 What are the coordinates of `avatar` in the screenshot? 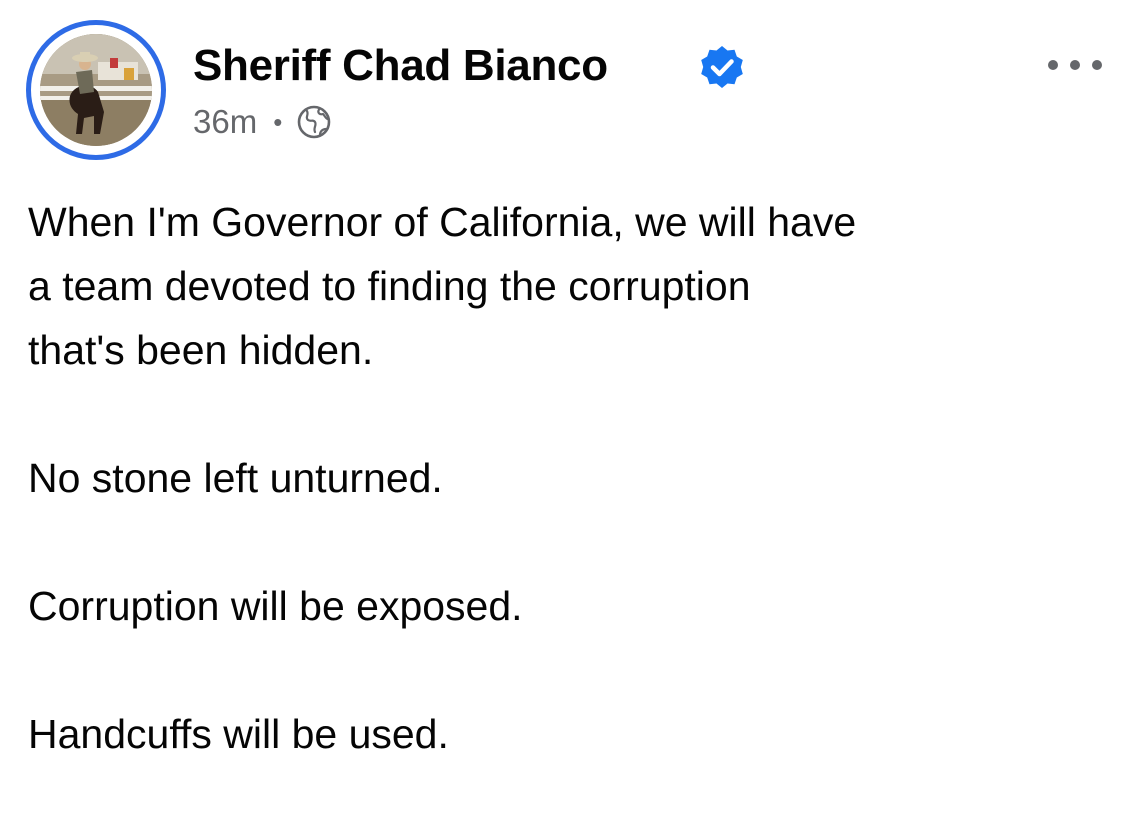 It's located at (96, 90).